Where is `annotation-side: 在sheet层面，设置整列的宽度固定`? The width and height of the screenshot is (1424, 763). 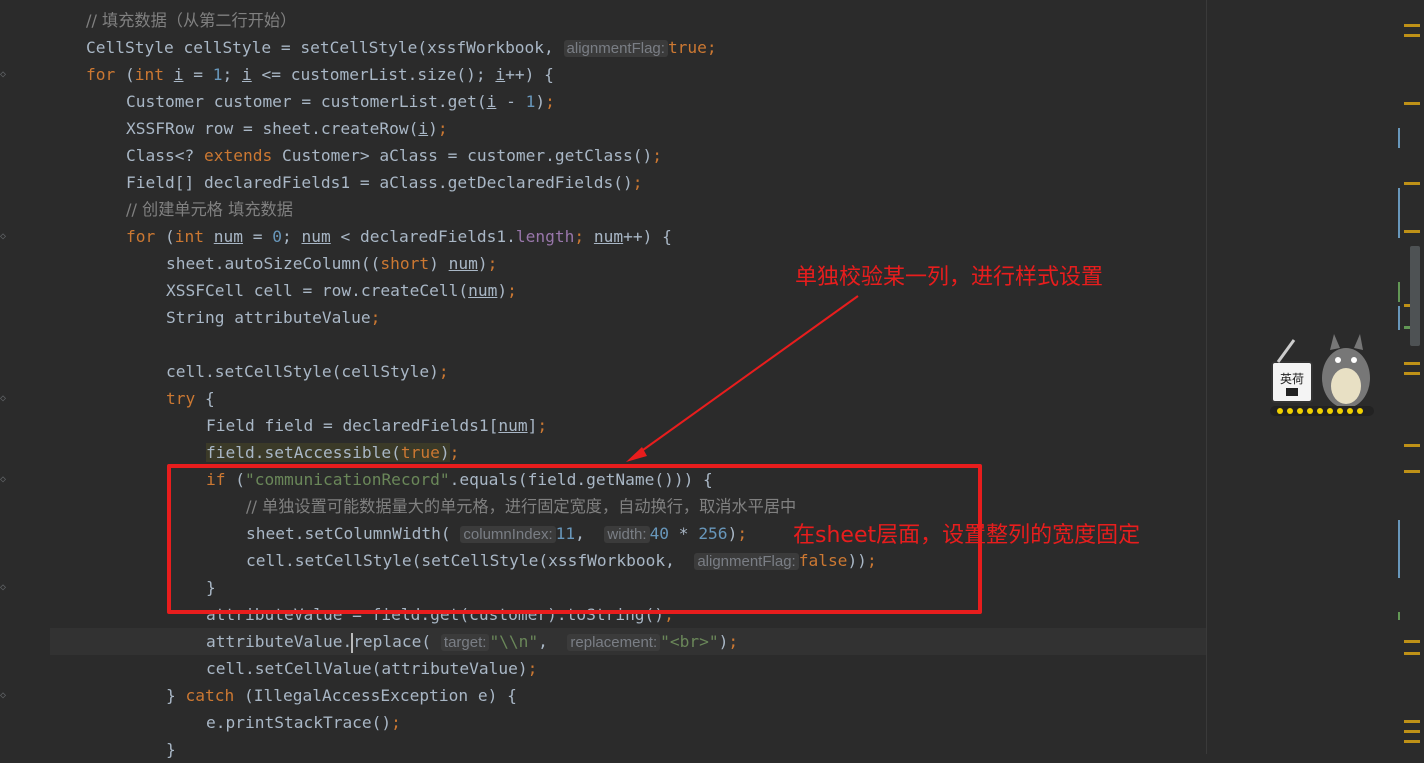 annotation-side: 在sheet层面，设置整列的宽度固定 is located at coordinates (967, 535).